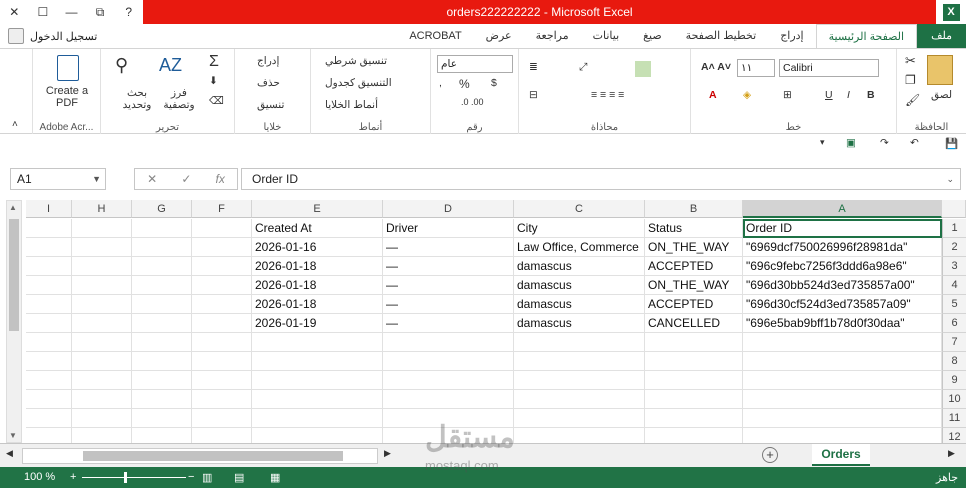 The image size is (966, 488). What do you see at coordinates (222, 209) in the screenshot?
I see `column-header-F: F` at bounding box center [222, 209].